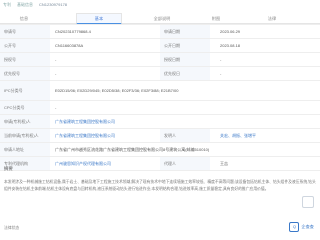 The image size is (320, 240). Describe the element at coordinates (12, 228) in the screenshot. I see `footer-label: 法律状态` at that location.